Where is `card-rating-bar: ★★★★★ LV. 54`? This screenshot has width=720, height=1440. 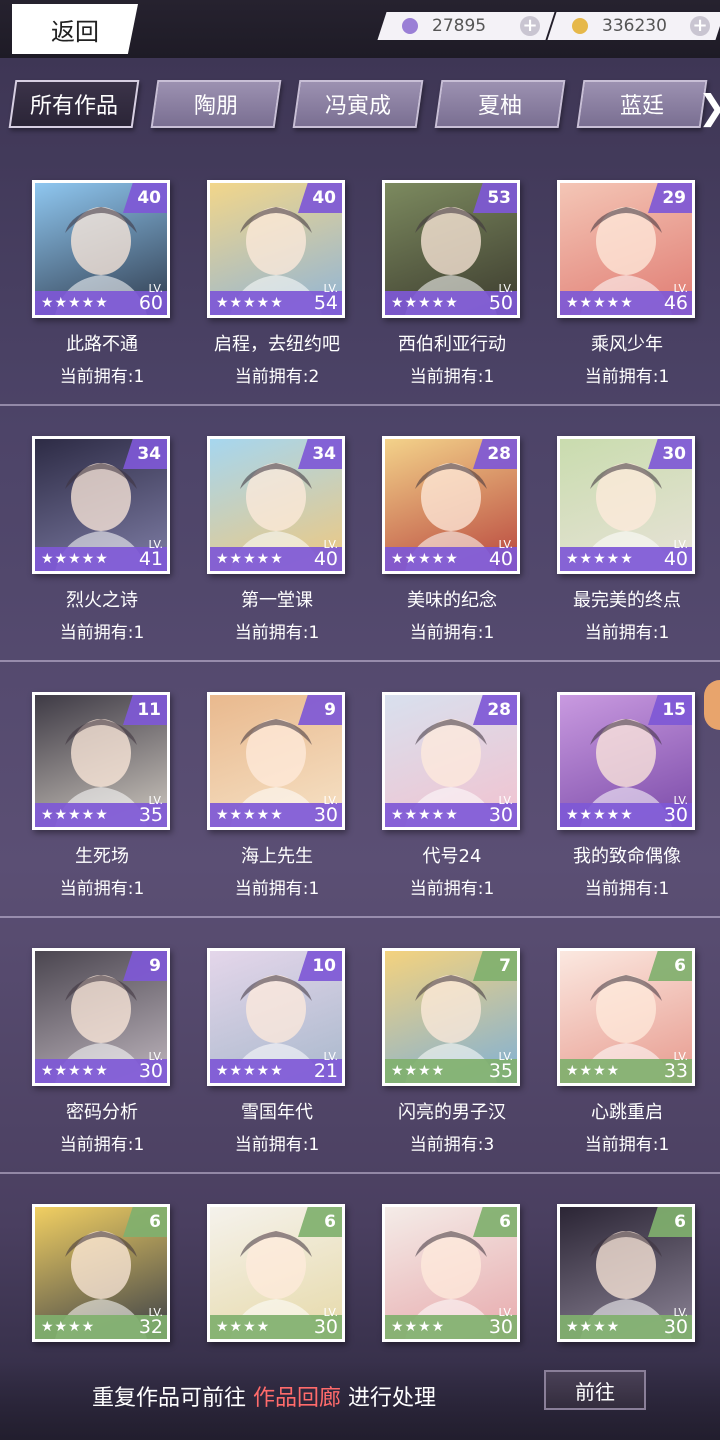
card-rating-bar: ★★★★★ LV. 54 is located at coordinates (276, 299).